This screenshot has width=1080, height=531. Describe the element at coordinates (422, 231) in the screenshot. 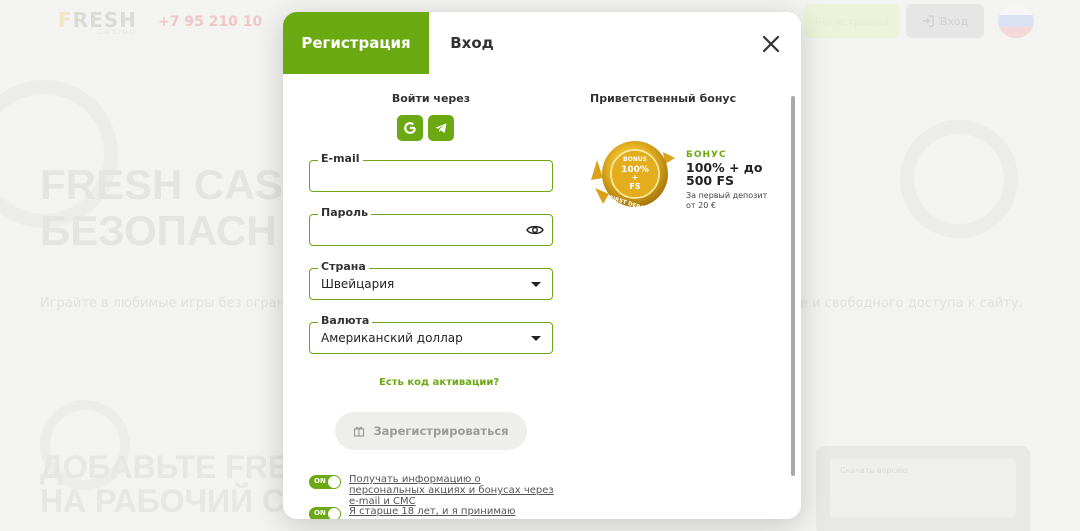

I see `password-input` at that location.